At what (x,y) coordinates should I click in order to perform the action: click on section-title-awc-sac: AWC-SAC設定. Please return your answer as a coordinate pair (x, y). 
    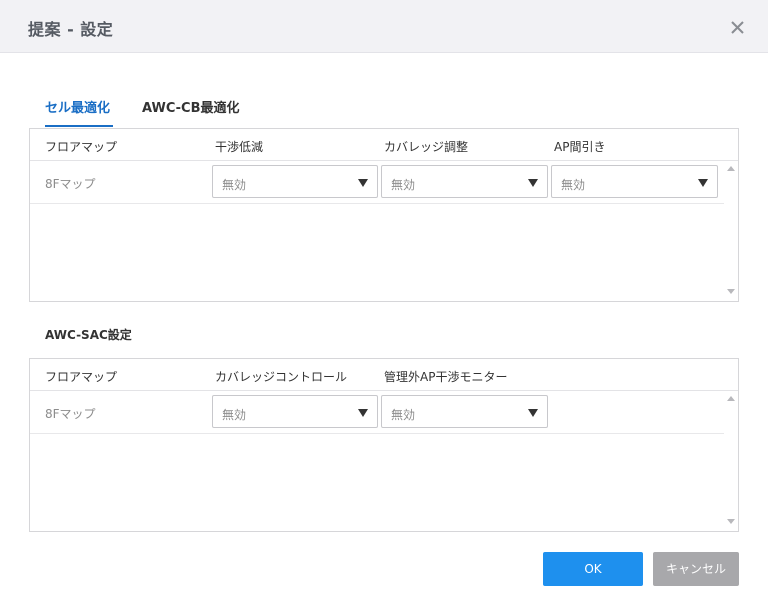
    Looking at the image, I should click on (88, 335).